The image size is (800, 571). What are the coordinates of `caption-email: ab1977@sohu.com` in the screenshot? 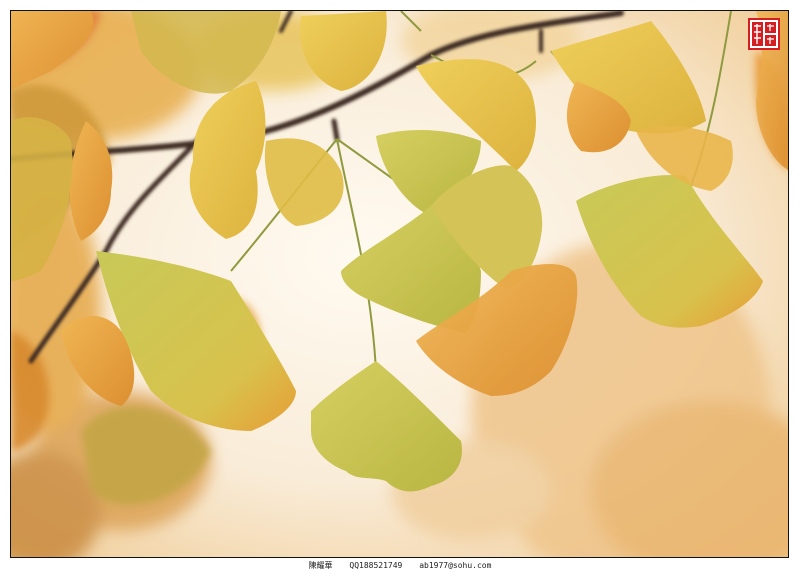 It's located at (455, 565).